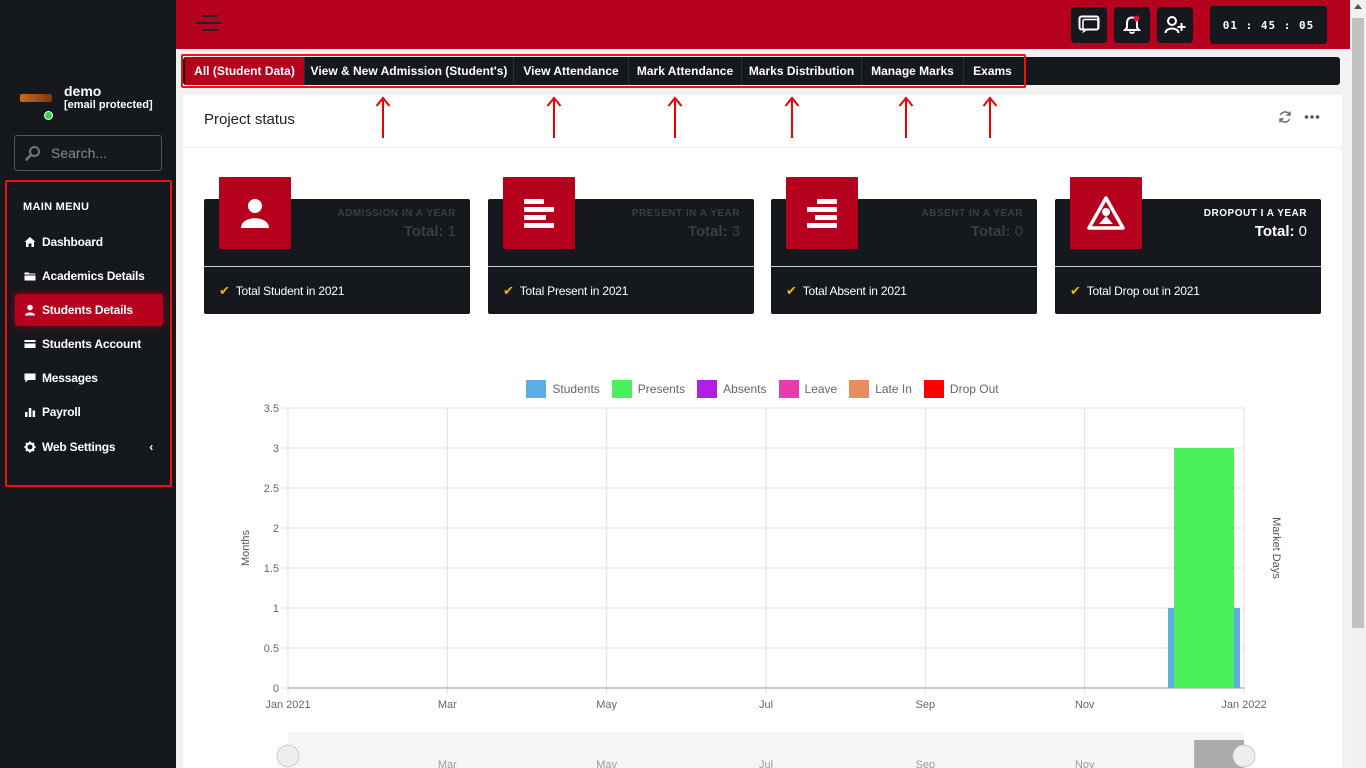 This screenshot has height=768, width=1366. Describe the element at coordinates (1285, 117) in the screenshot. I see `refresh-icon` at that location.